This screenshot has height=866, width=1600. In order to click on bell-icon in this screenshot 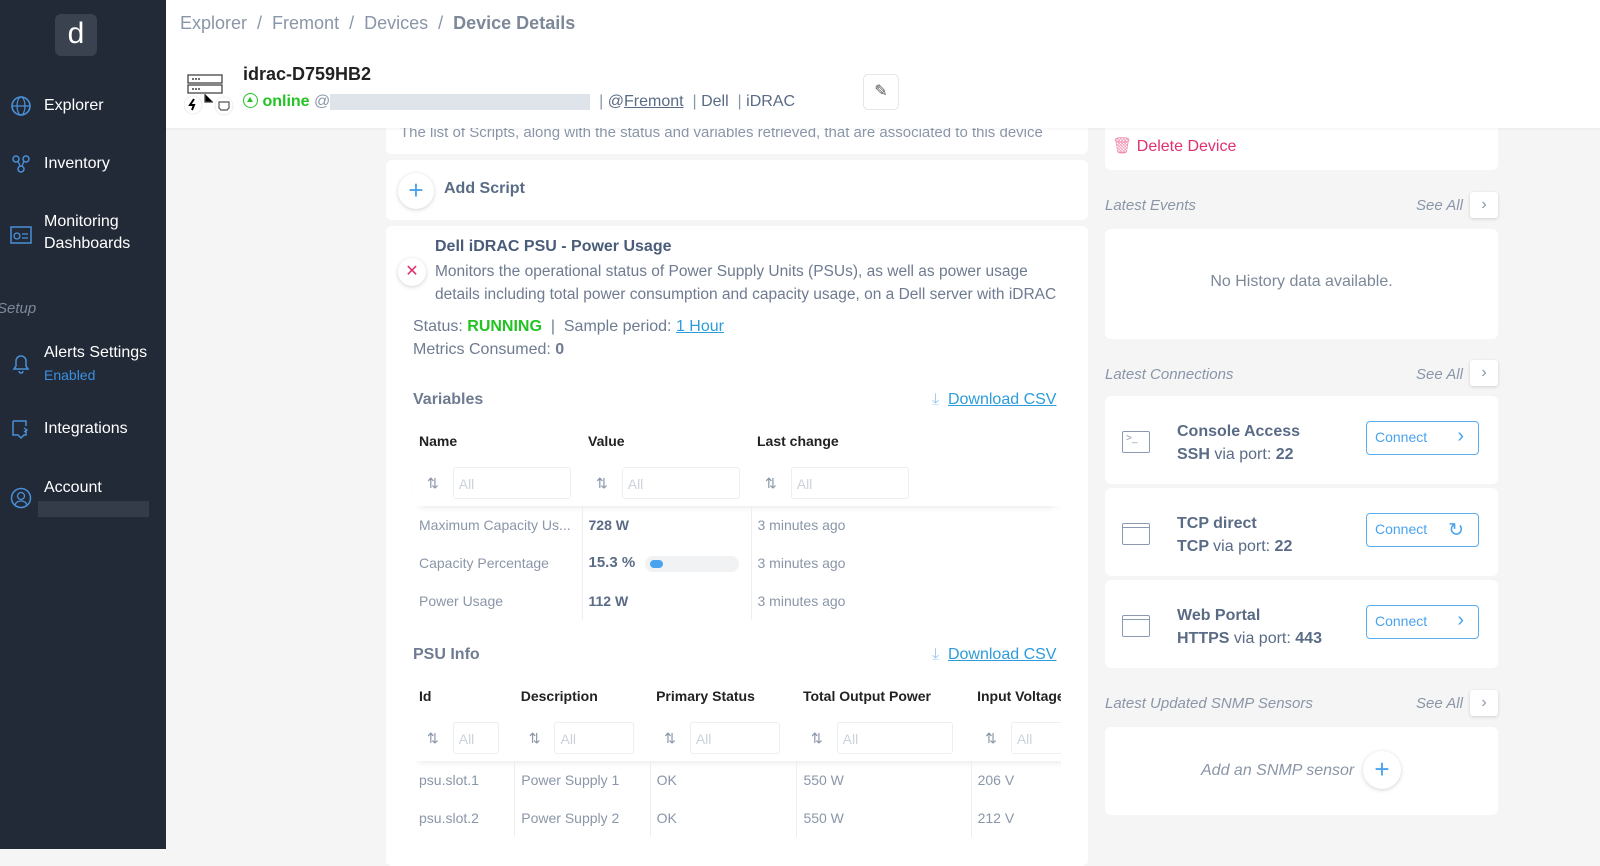, I will do `click(21, 364)`.